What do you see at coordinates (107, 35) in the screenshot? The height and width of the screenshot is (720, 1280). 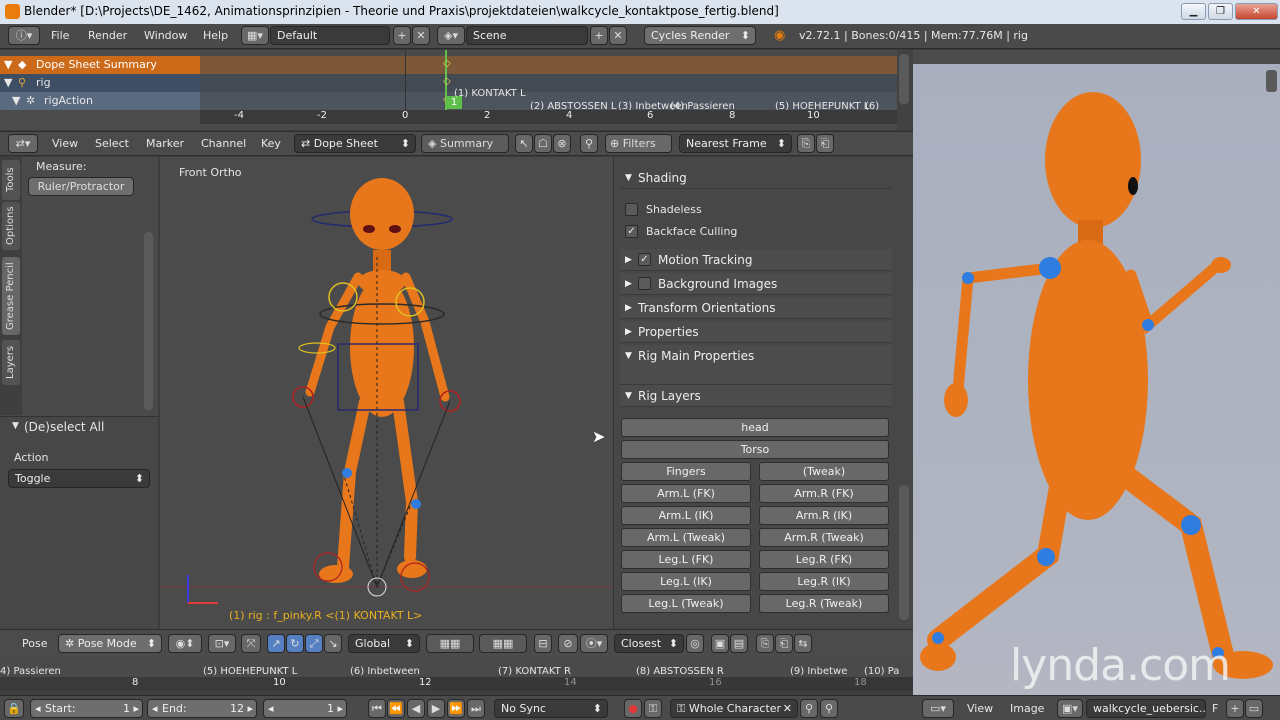 I see `menu-render: Render` at bounding box center [107, 35].